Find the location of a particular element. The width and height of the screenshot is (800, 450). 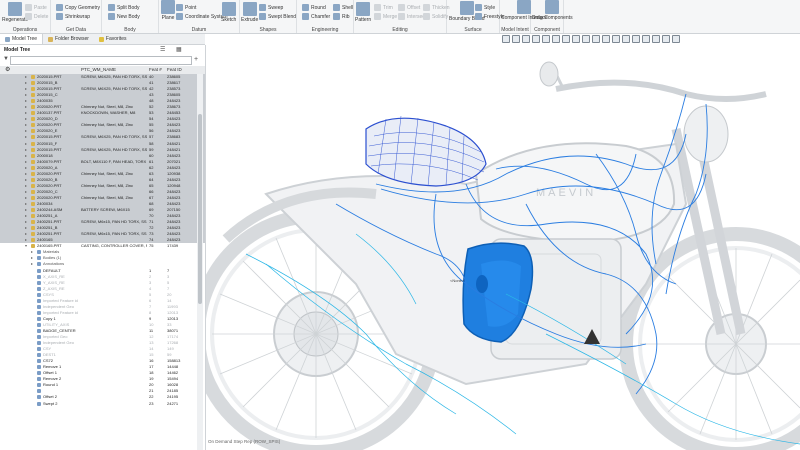

tab-folder-browser: Folder Browser is located at coordinates (68, 39).